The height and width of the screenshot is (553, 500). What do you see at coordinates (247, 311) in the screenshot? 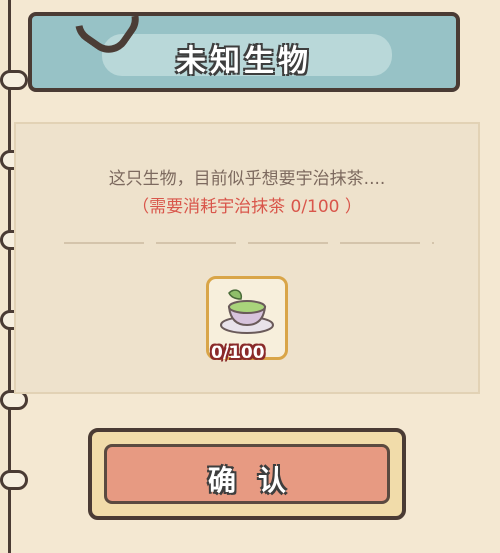
I see `matcha-tea-icon` at bounding box center [247, 311].